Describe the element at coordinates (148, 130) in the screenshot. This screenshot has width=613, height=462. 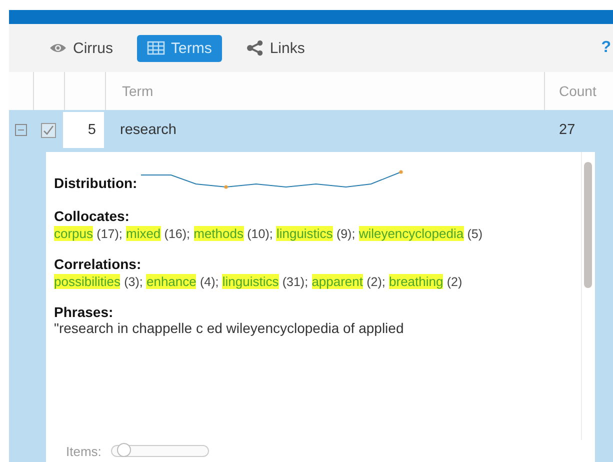
I see `table-cell: research` at that location.